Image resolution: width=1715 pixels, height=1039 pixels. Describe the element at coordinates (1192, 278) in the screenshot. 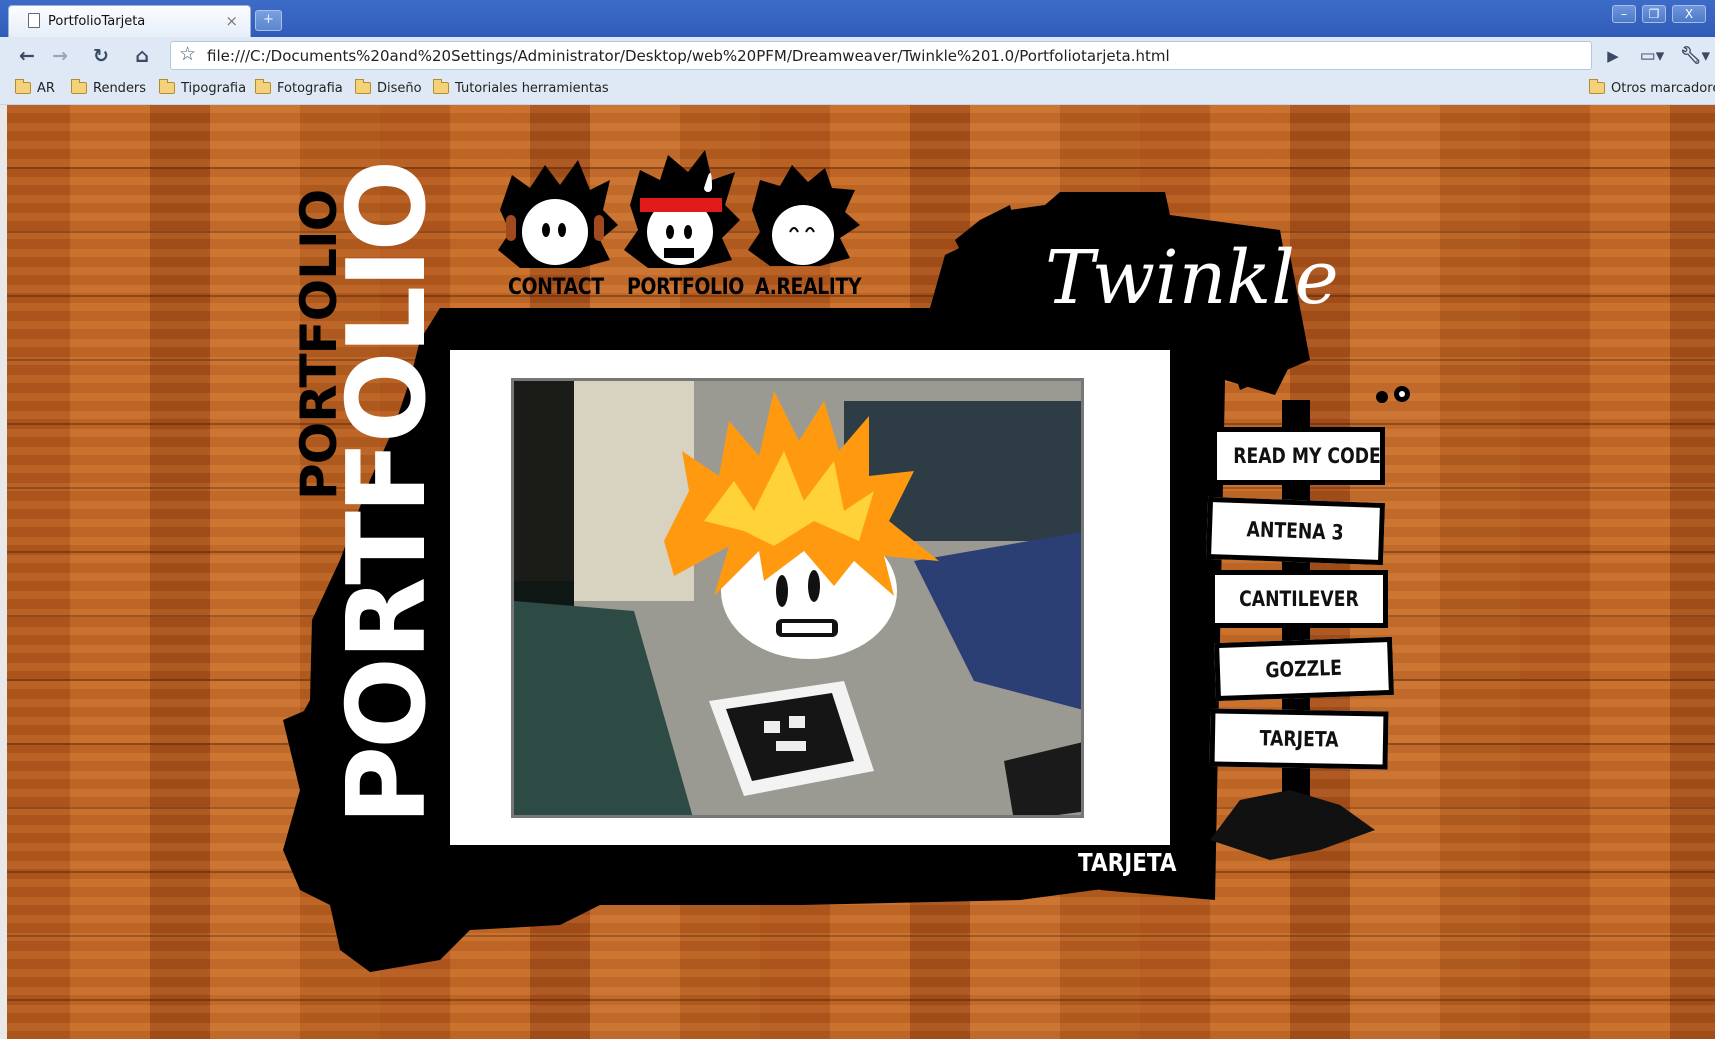

I see `brand-logo: Twinkle` at that location.